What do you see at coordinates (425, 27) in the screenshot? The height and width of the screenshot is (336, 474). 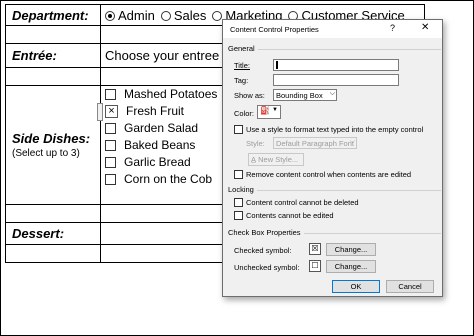 I see `close-icon: ✕` at bounding box center [425, 27].